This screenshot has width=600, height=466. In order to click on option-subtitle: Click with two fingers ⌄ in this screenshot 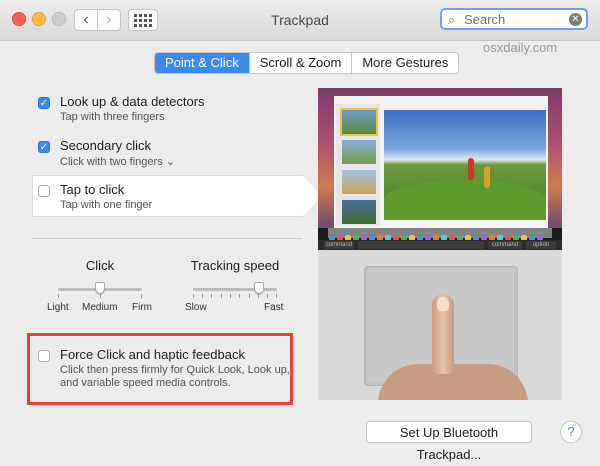, I will do `click(117, 161)`.